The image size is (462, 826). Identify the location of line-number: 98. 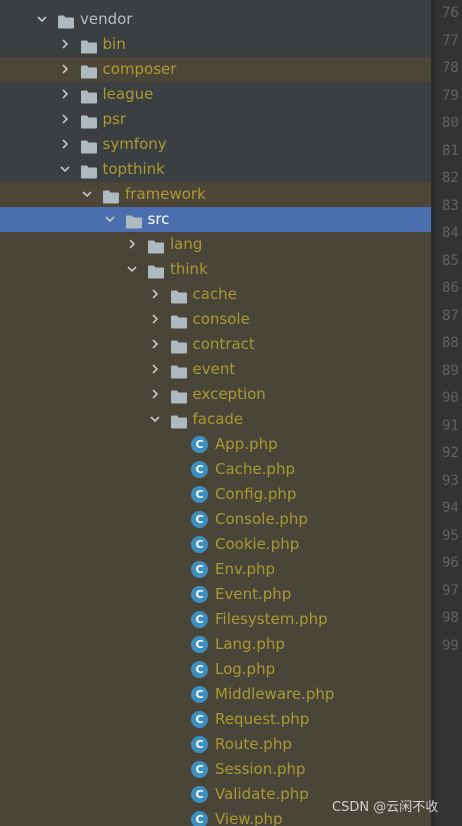
(450, 618).